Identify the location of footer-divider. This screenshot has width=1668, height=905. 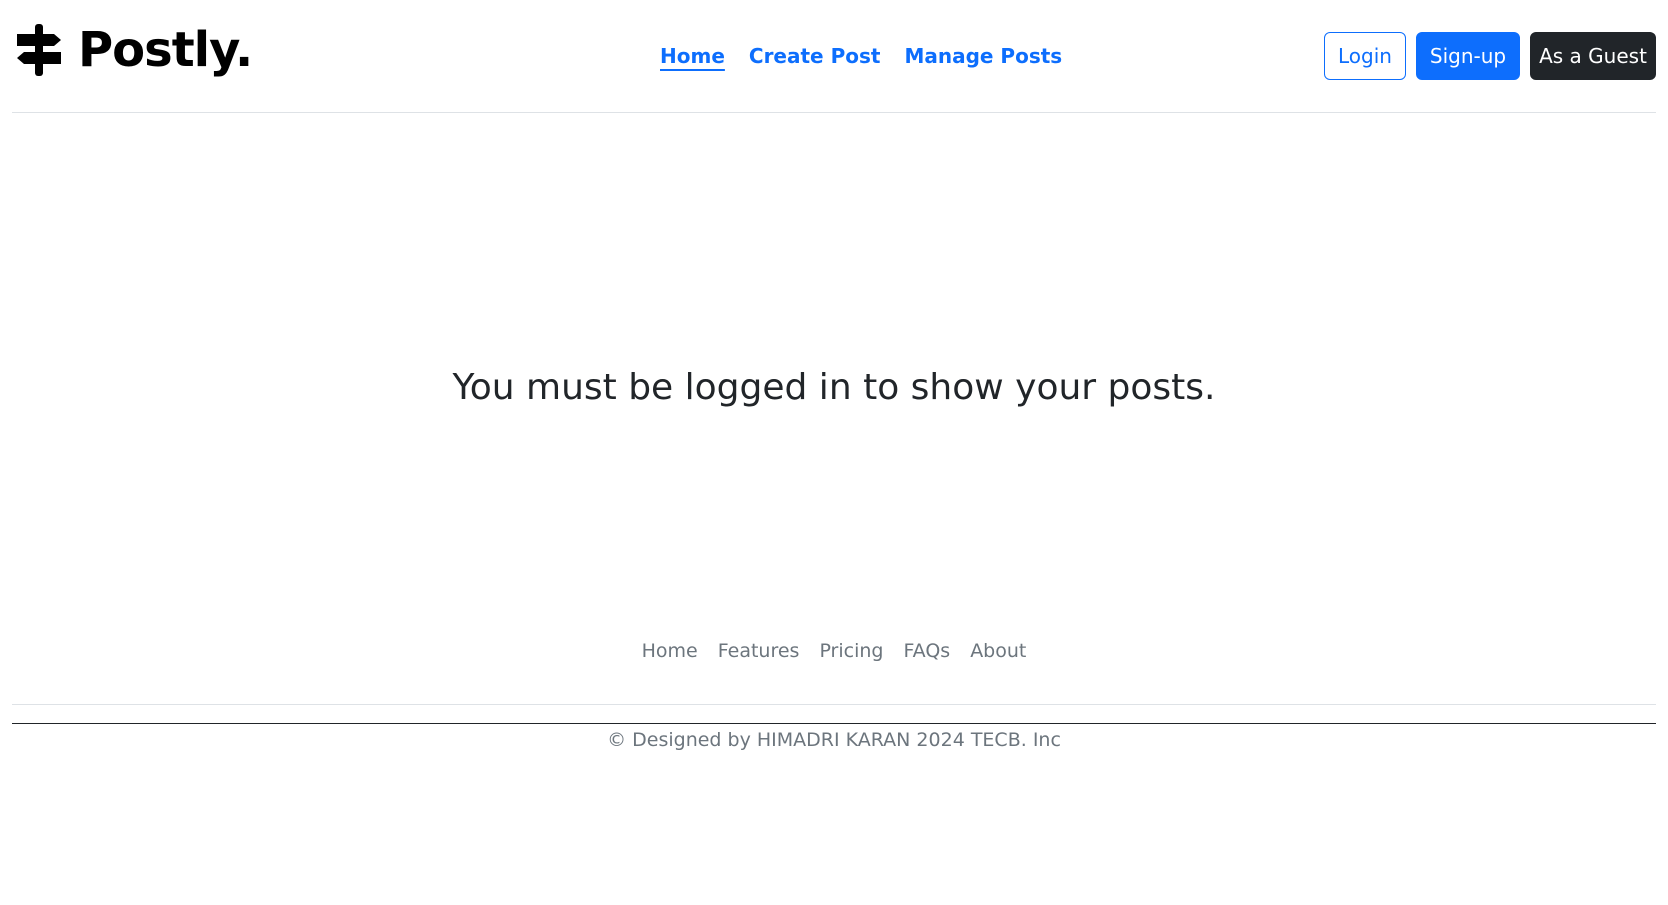
(834, 723).